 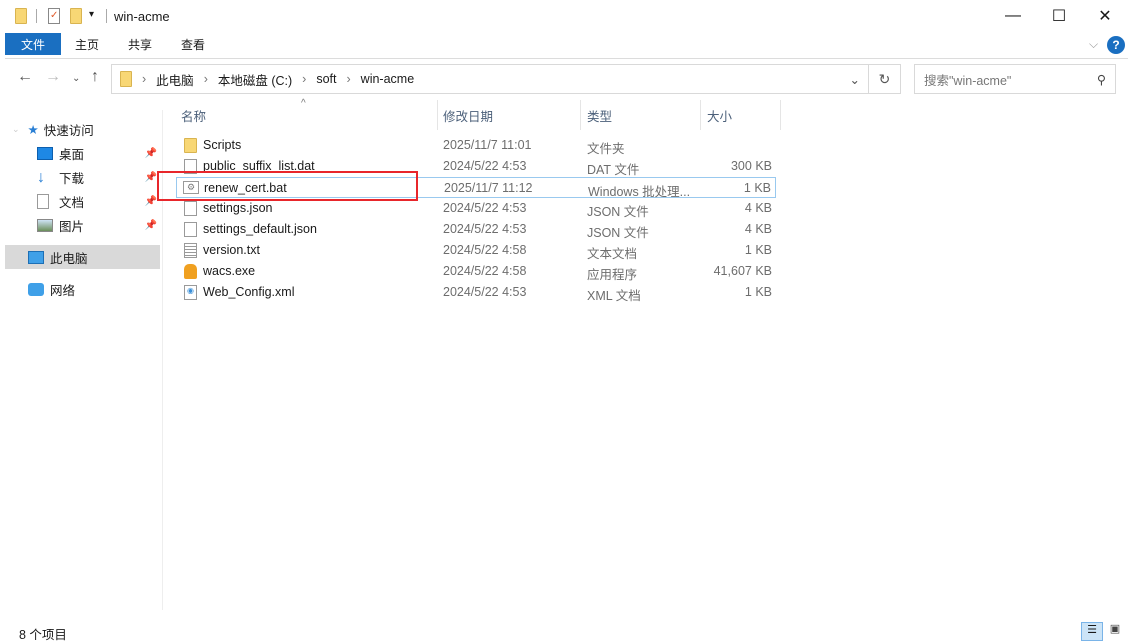 I want to click on nav-downloads: ↓ 下载 📌, so click(x=80, y=177).